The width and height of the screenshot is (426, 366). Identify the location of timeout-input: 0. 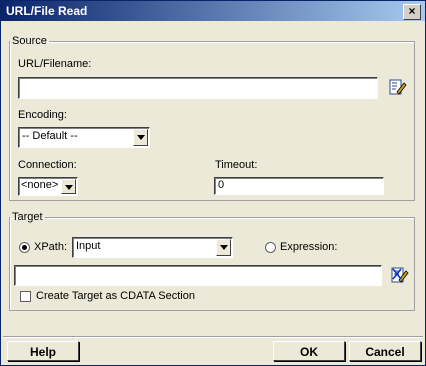
(299, 186).